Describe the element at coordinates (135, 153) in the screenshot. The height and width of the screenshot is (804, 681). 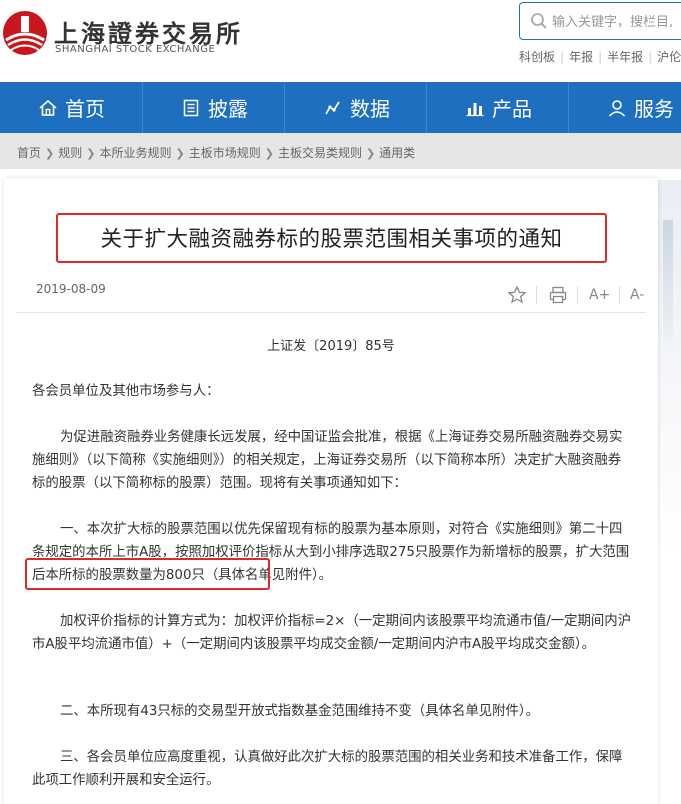
I see `breadcrumb-item-exchange-rules: 本所业务规则` at that location.